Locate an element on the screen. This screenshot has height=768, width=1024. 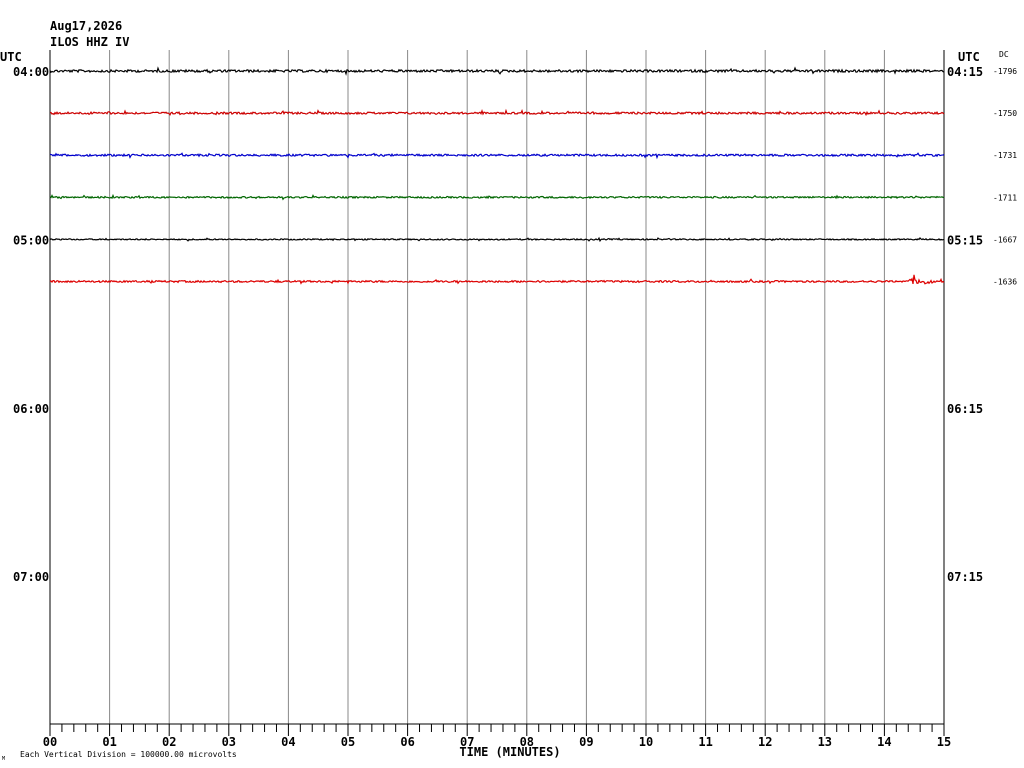
dc-label: -1731 is located at coordinates (1005, 155).